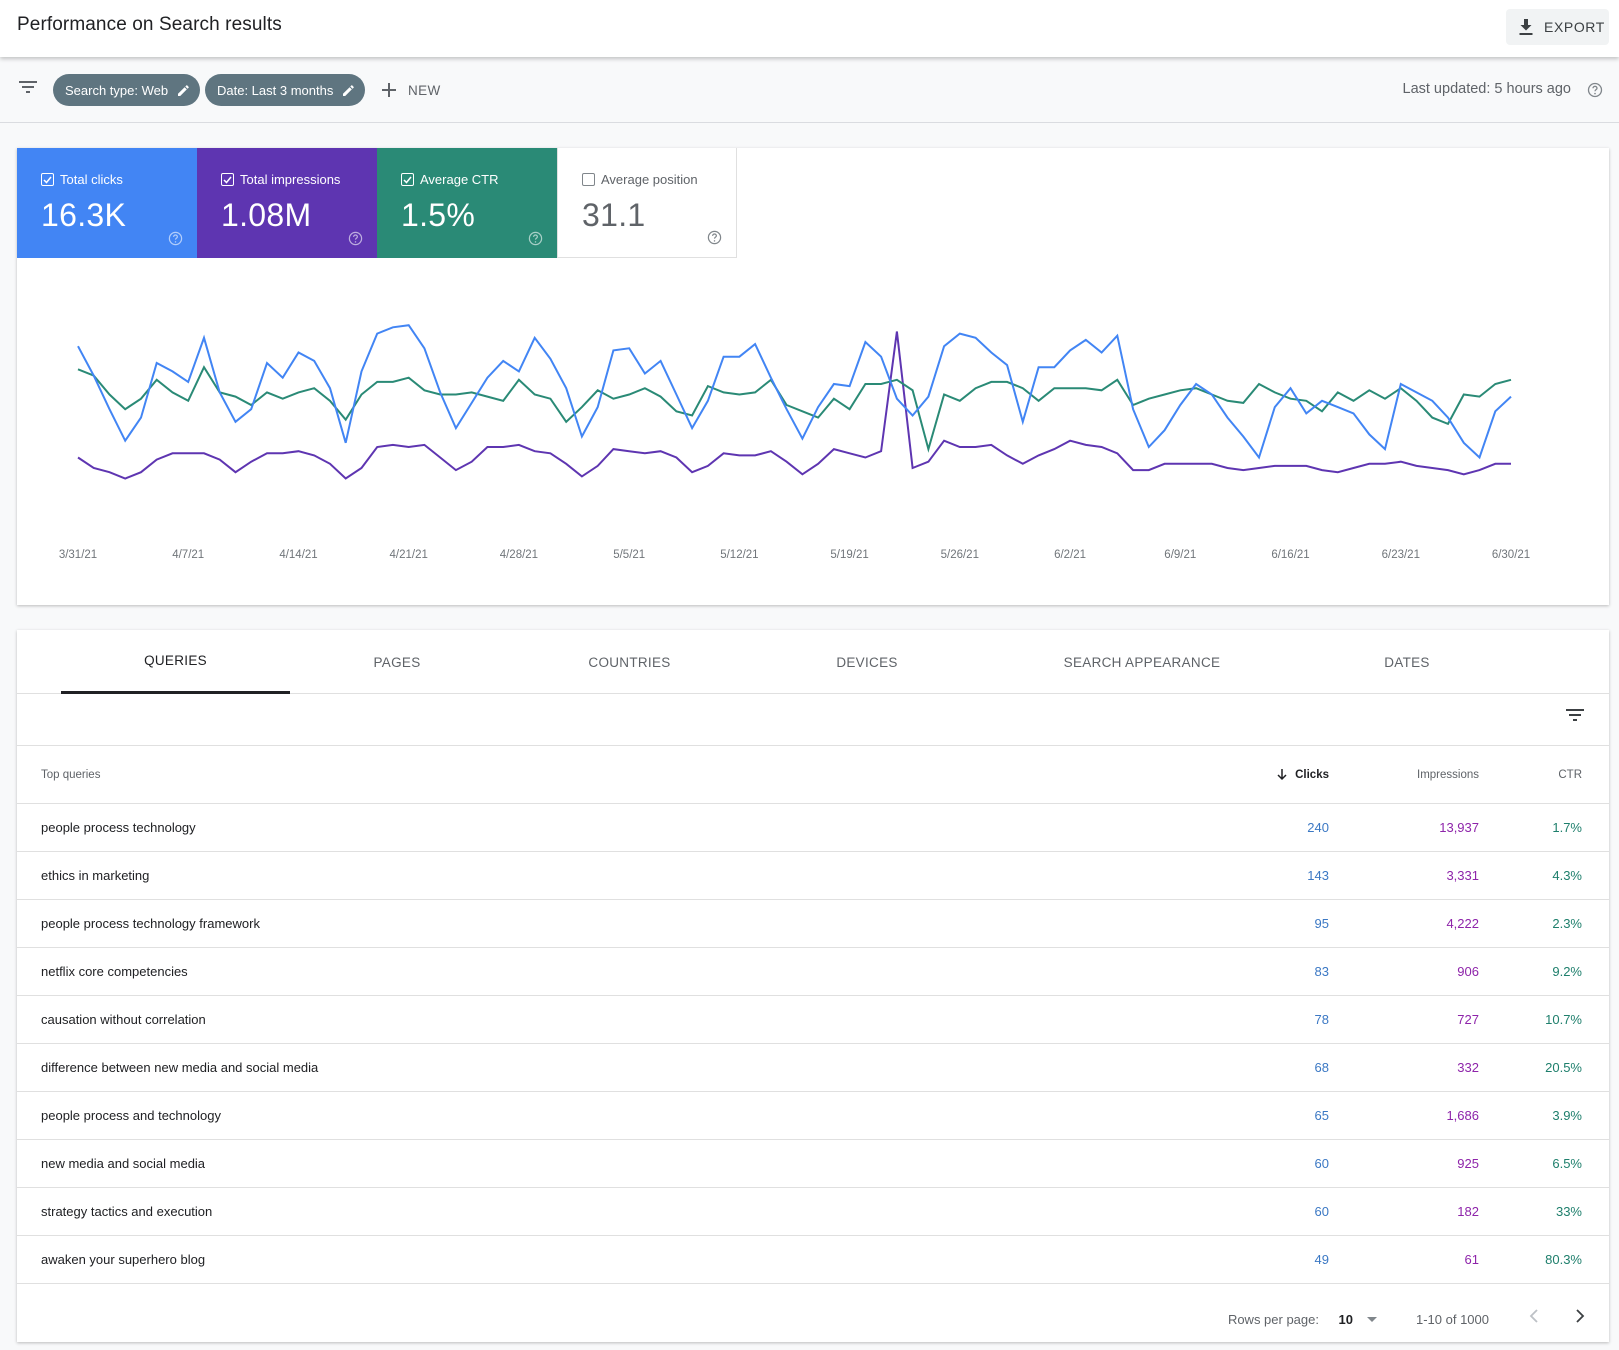  I want to click on clicks-cell: 78, so click(1321, 1019).